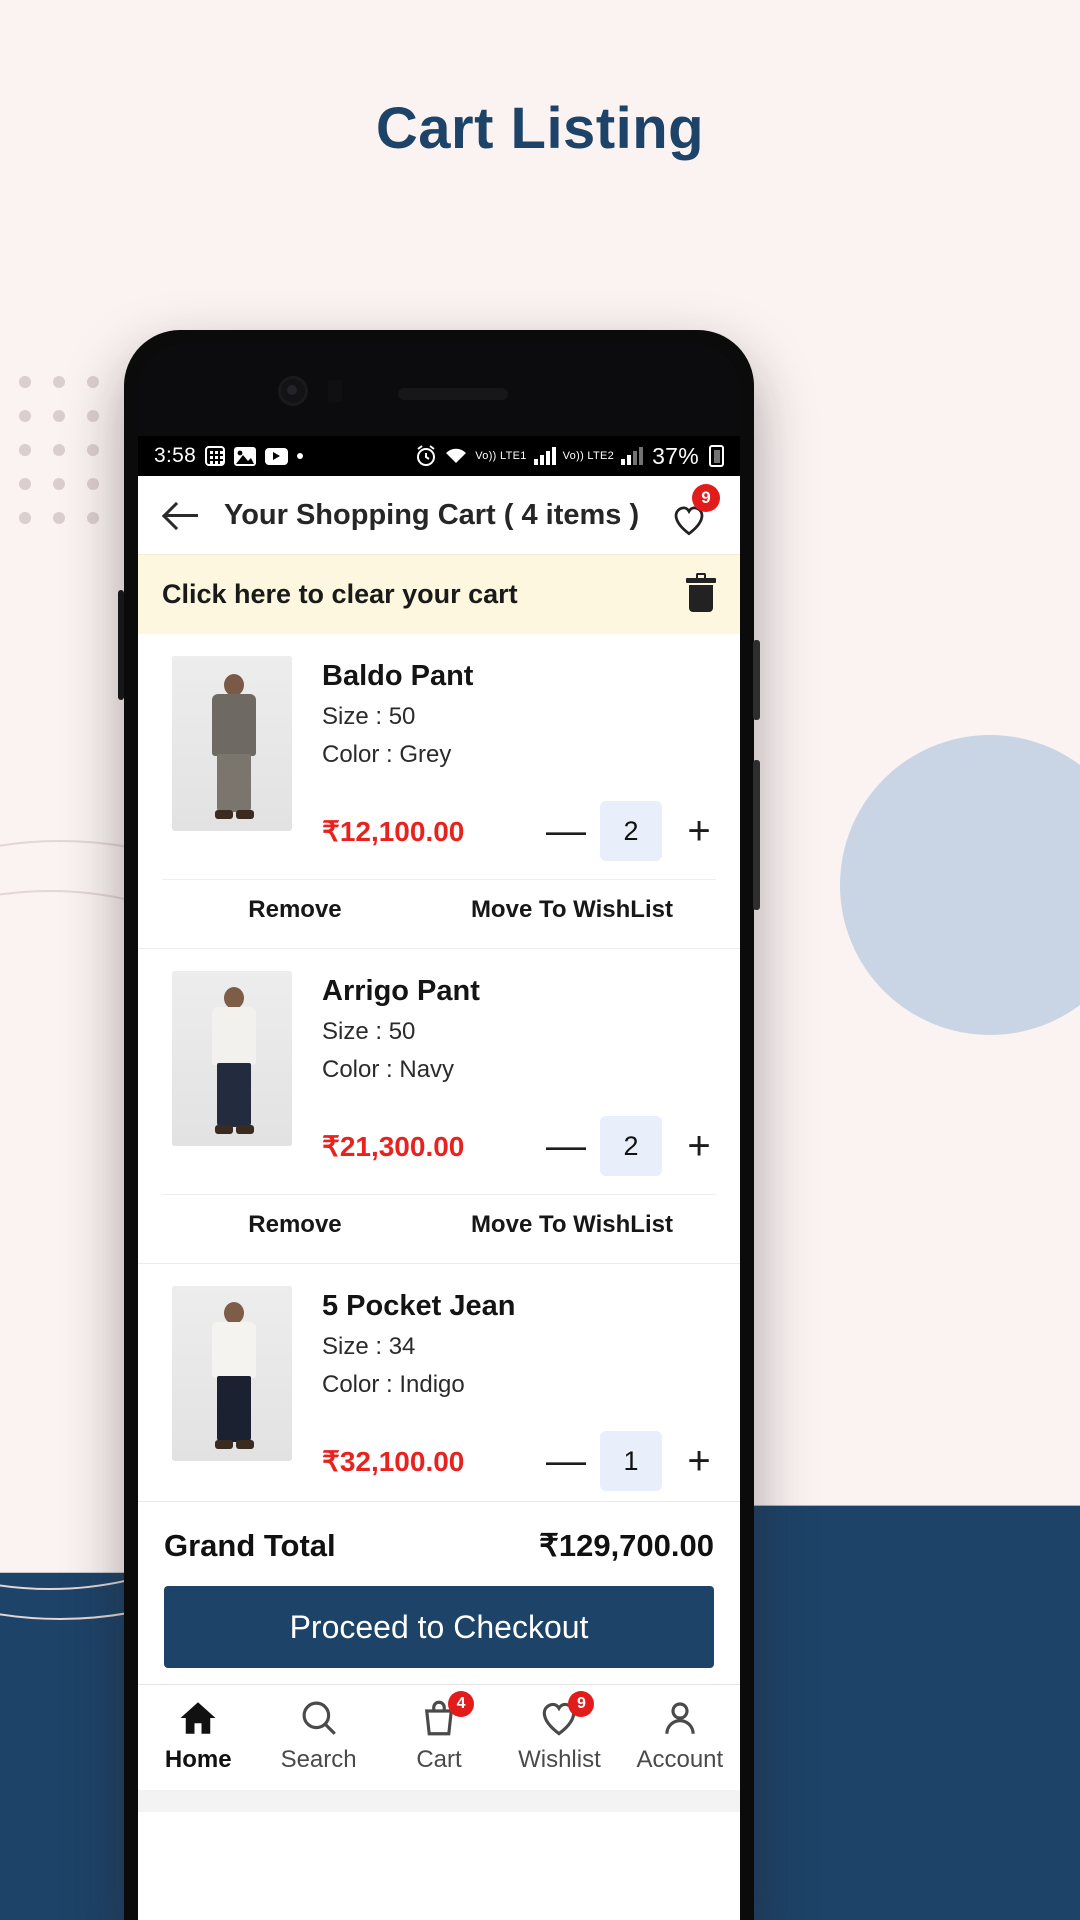  I want to click on nav-item-wishlist: 9 Wishlist, so click(559, 1732).